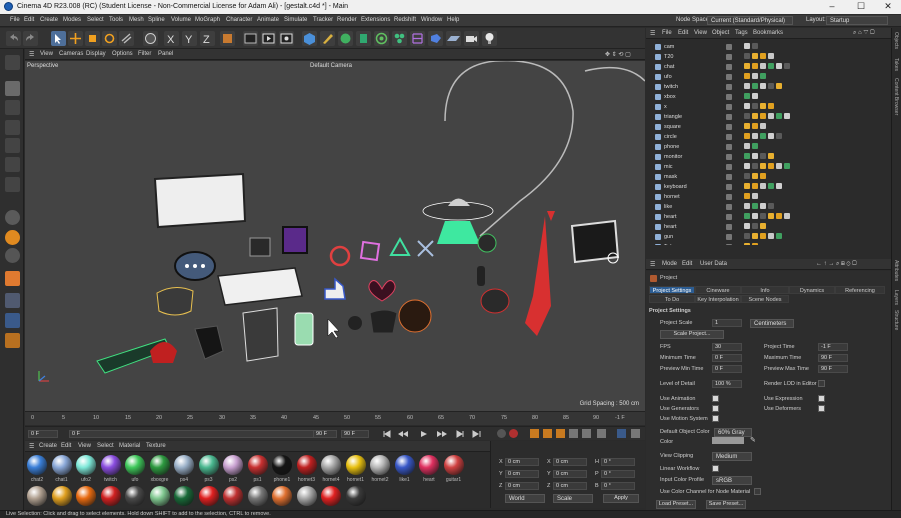  I want to click on object-name: xbox, so click(670, 97).